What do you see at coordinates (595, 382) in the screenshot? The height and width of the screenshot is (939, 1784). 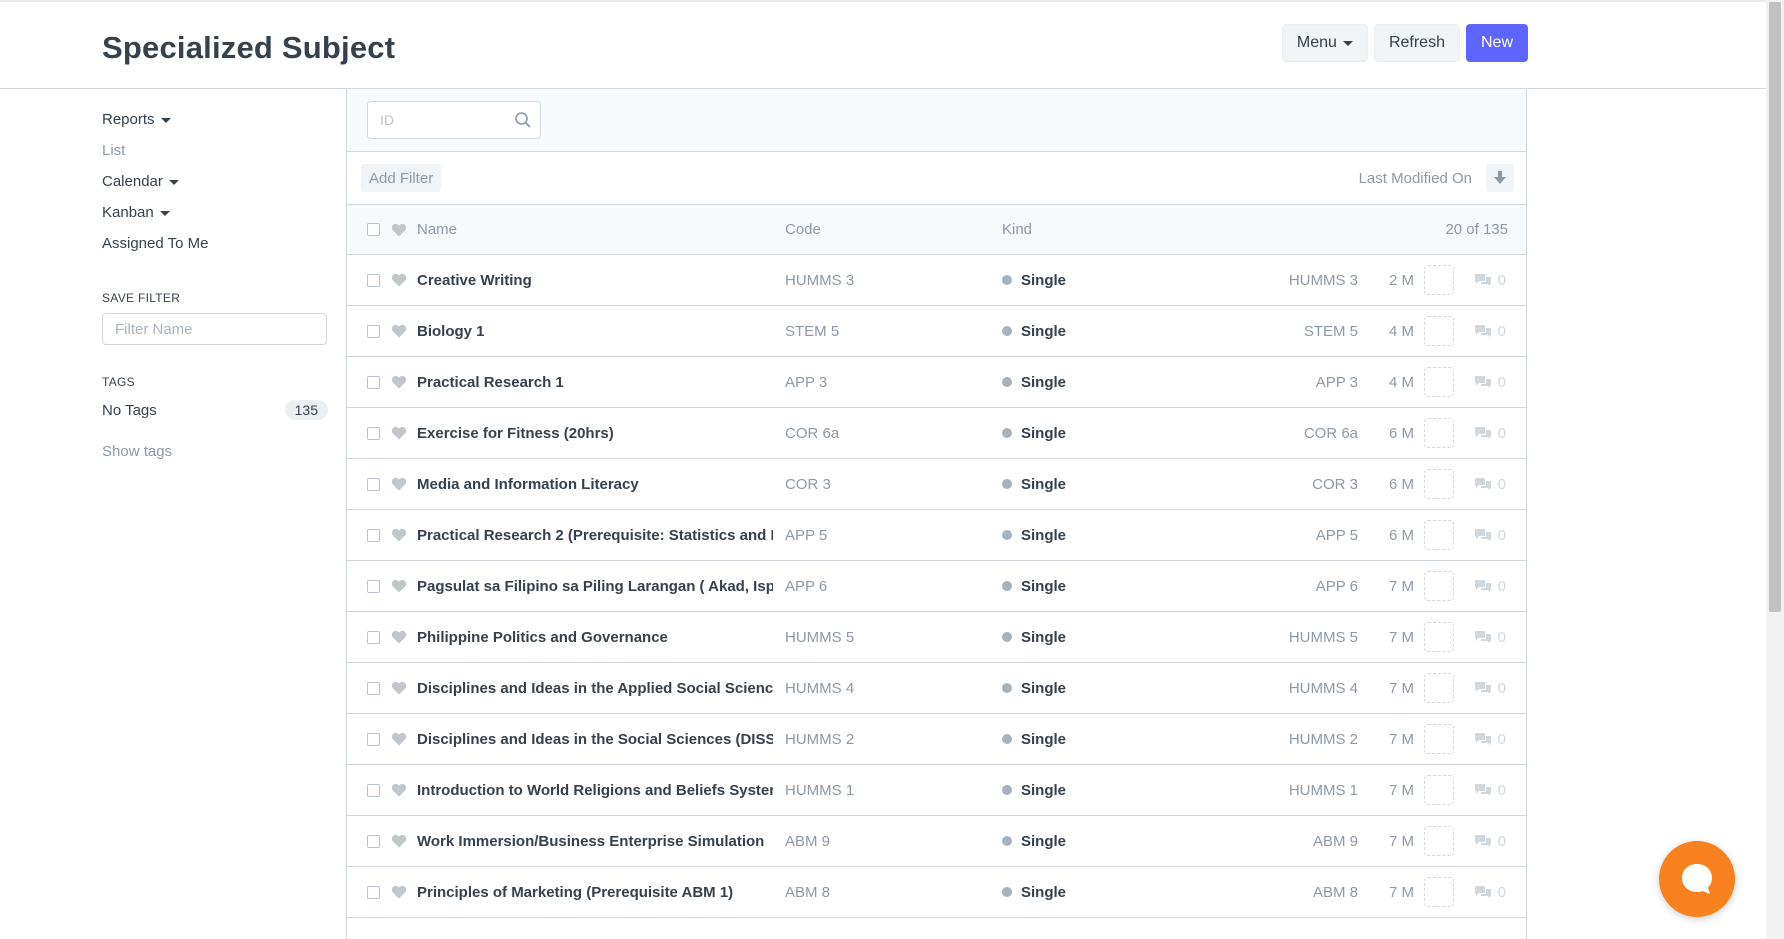 I see `row-name-link: Practical Research 1` at bounding box center [595, 382].